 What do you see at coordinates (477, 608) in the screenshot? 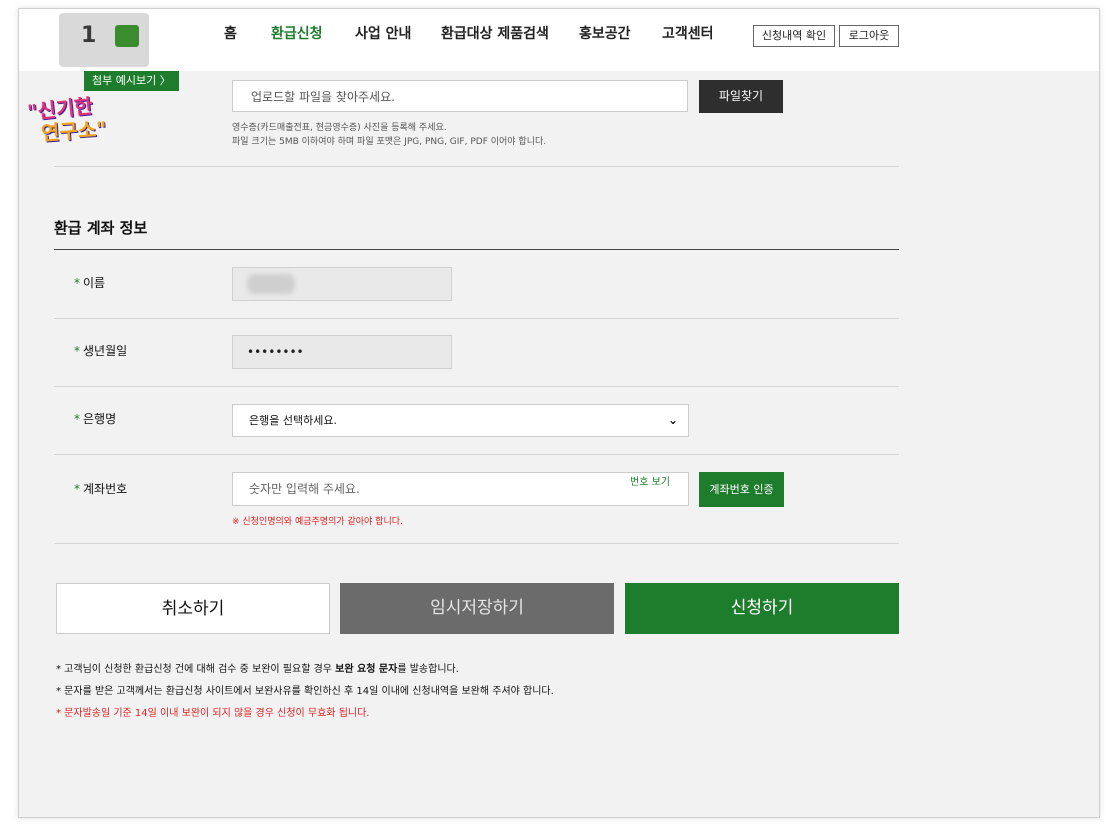
I see `temp-save-button: 임시저장하기` at bounding box center [477, 608].